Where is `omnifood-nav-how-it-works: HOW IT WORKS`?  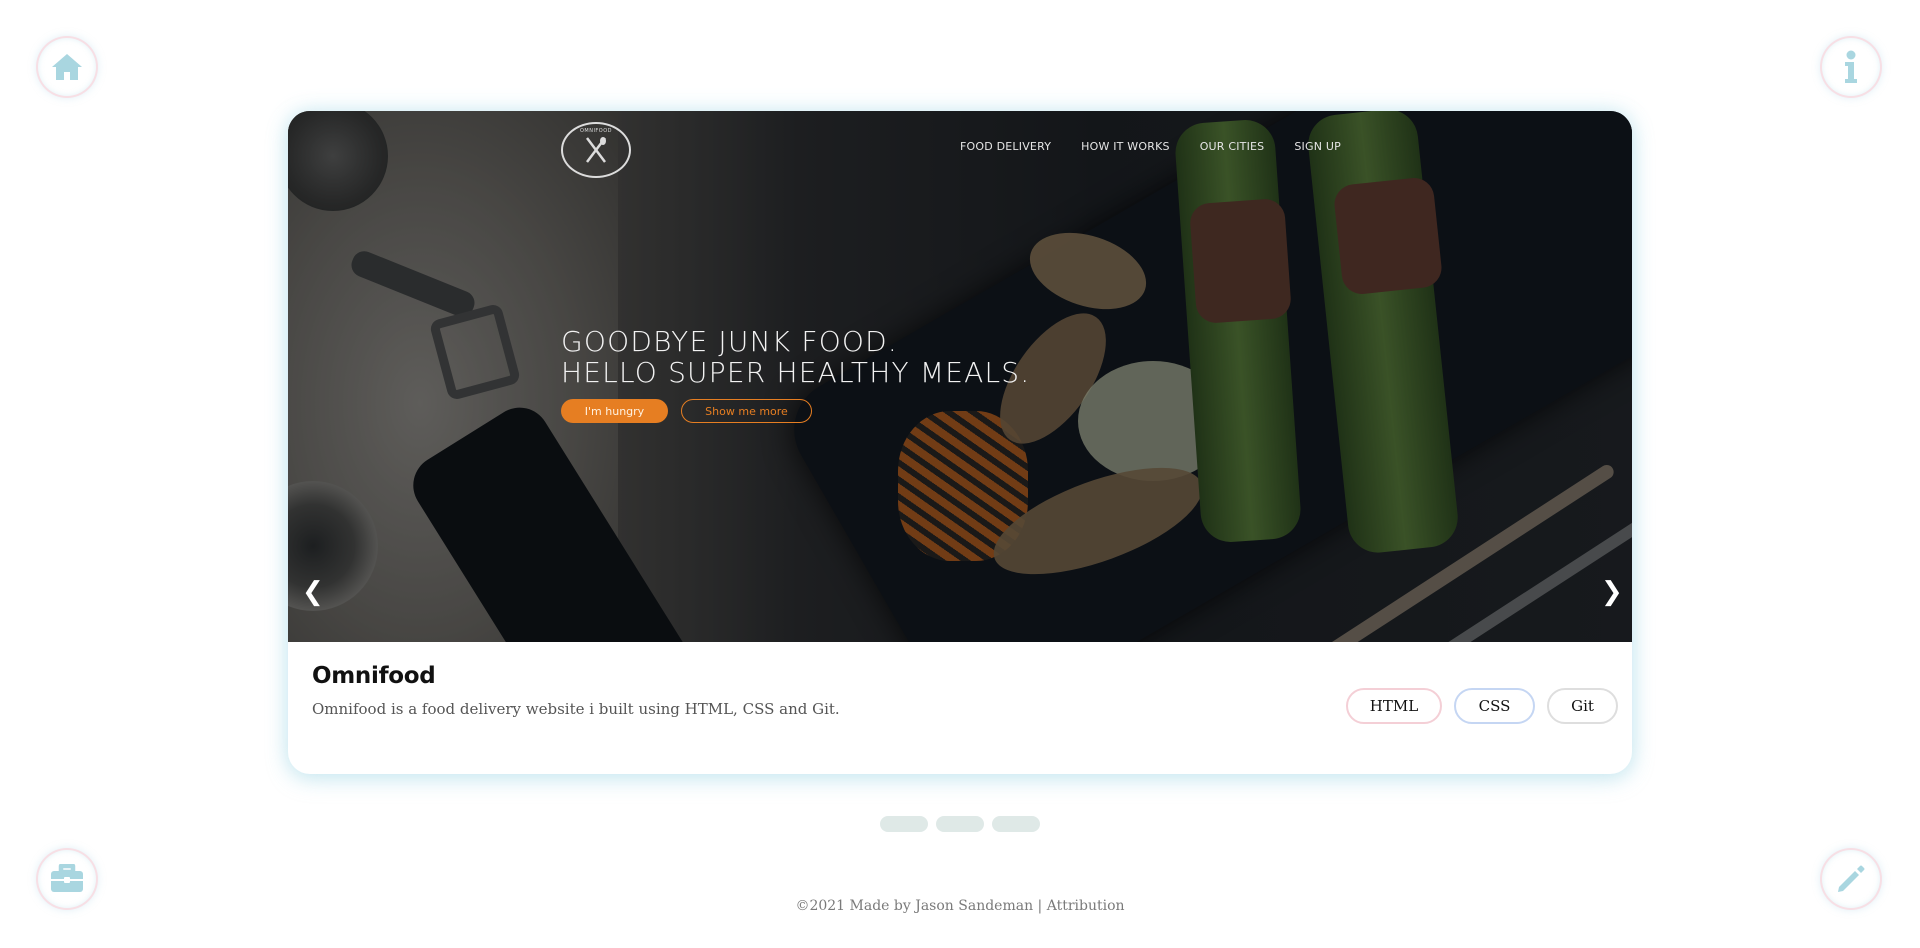 omnifood-nav-how-it-works: HOW IT WORKS is located at coordinates (1125, 146).